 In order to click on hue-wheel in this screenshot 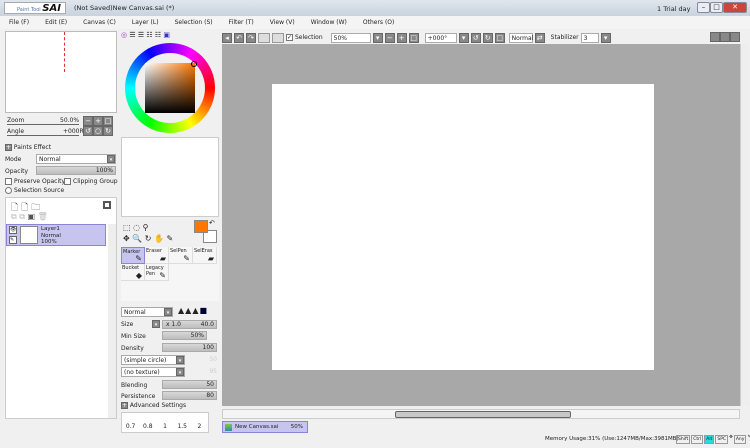, I will do `click(170, 88)`.